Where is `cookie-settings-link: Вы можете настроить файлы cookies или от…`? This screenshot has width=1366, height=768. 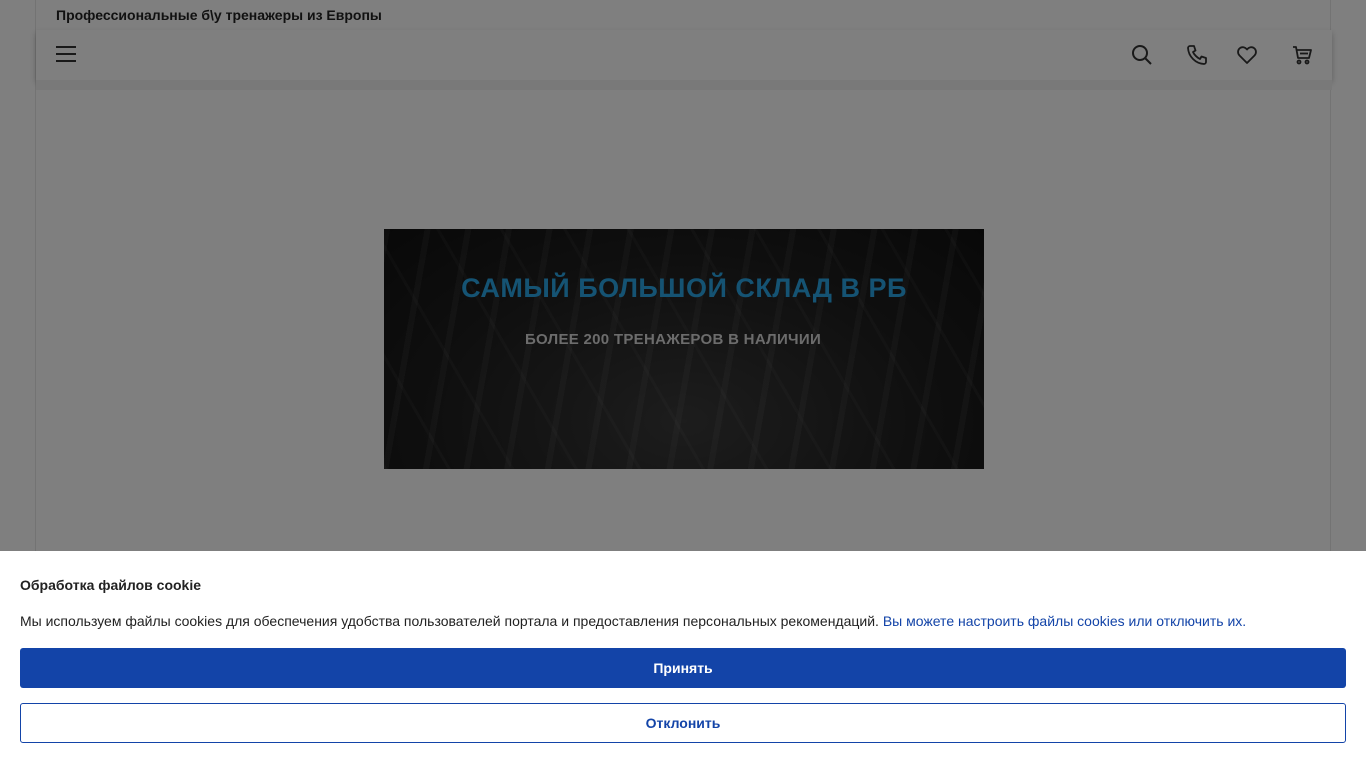 cookie-settings-link: Вы можете настроить файлы cookies или от… is located at coordinates (1064, 621).